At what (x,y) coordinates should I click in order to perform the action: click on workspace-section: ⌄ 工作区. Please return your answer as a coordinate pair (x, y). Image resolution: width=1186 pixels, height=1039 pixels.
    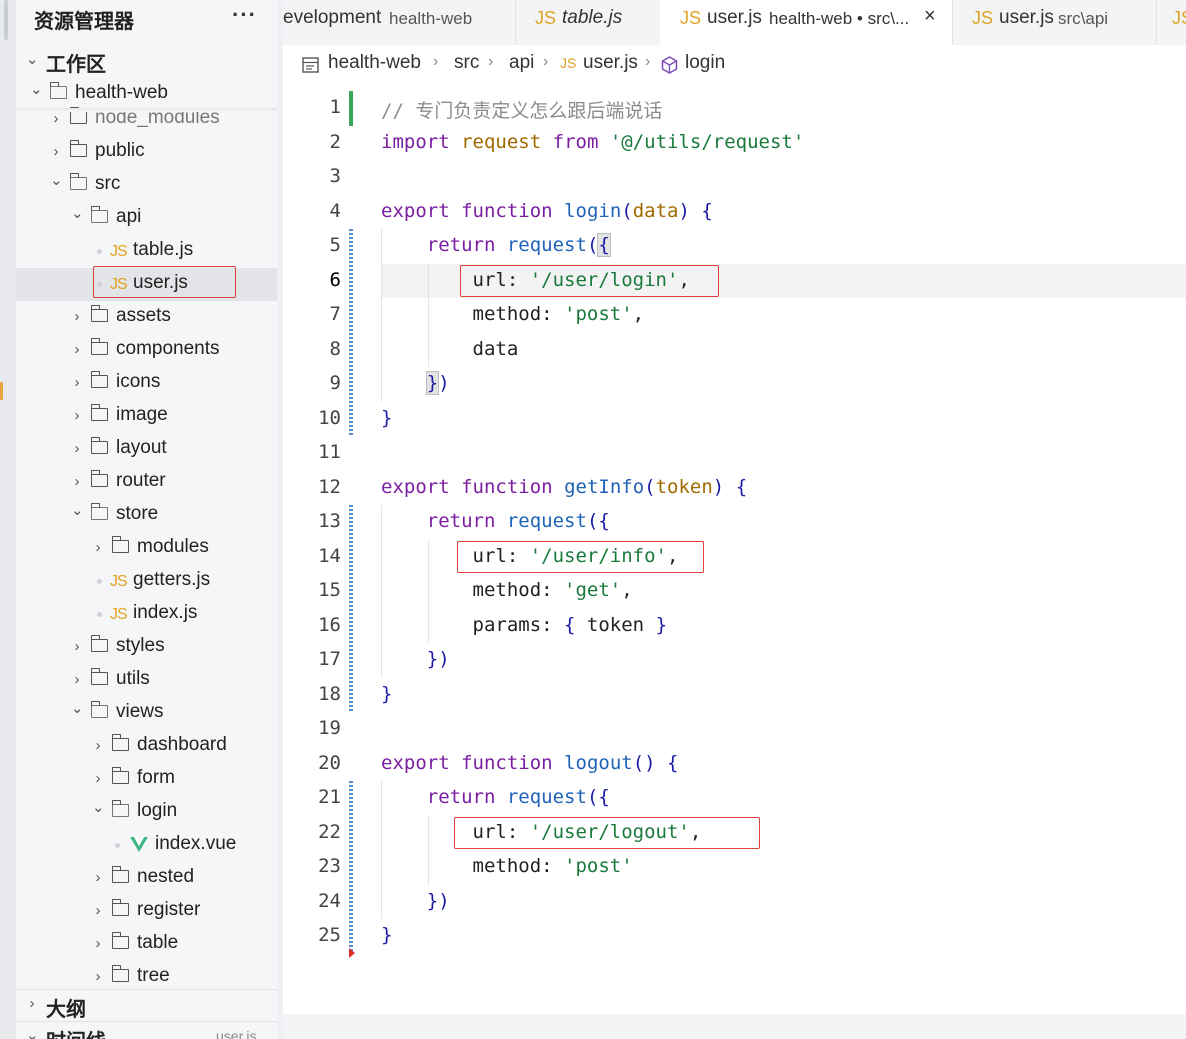
    Looking at the image, I should click on (146, 60).